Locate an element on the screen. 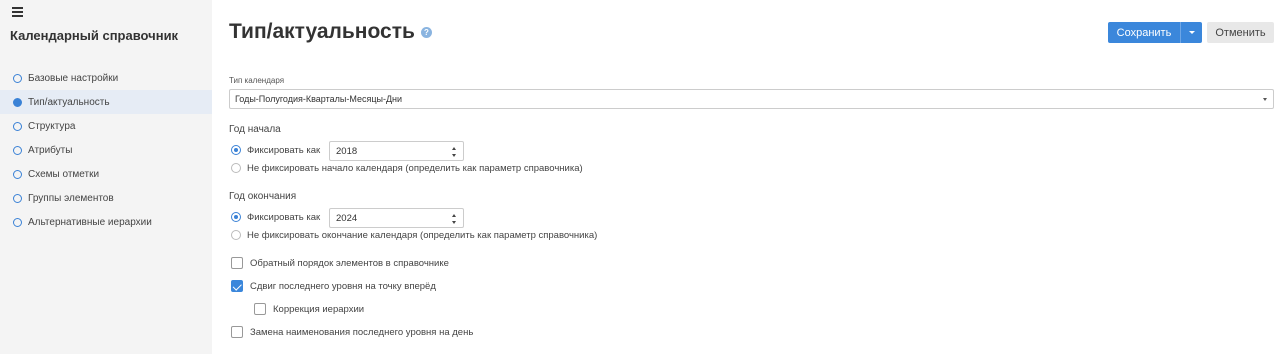 This screenshot has width=1280, height=354. sidebar-item-label: Структура is located at coordinates (52, 126).